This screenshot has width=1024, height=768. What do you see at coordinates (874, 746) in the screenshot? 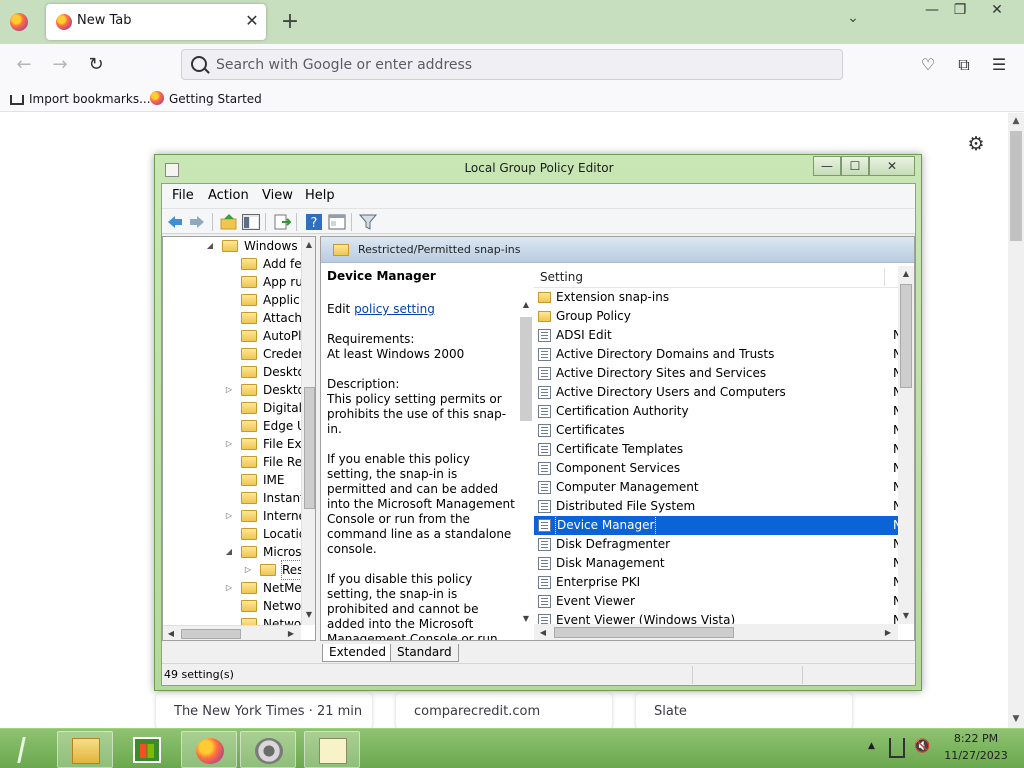
I see `show-hidden-icons-chevron-icon: ▲` at bounding box center [874, 746].